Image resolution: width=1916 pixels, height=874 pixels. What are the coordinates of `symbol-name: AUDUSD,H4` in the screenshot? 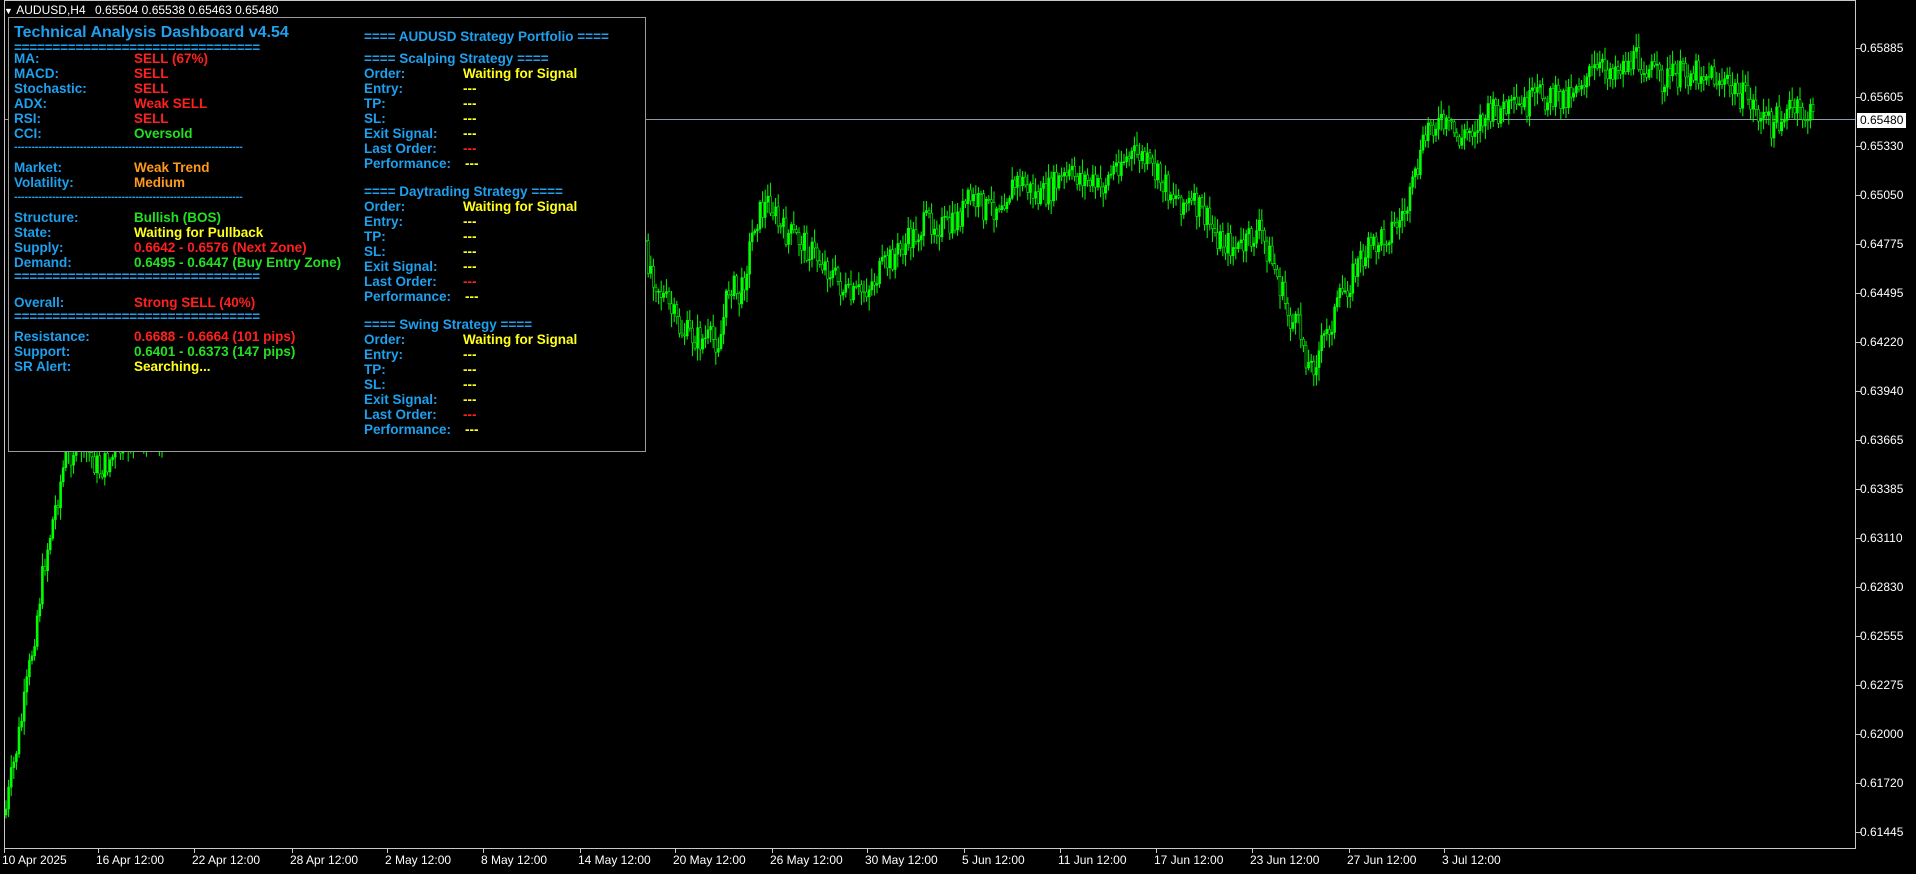 It's located at (51, 10).